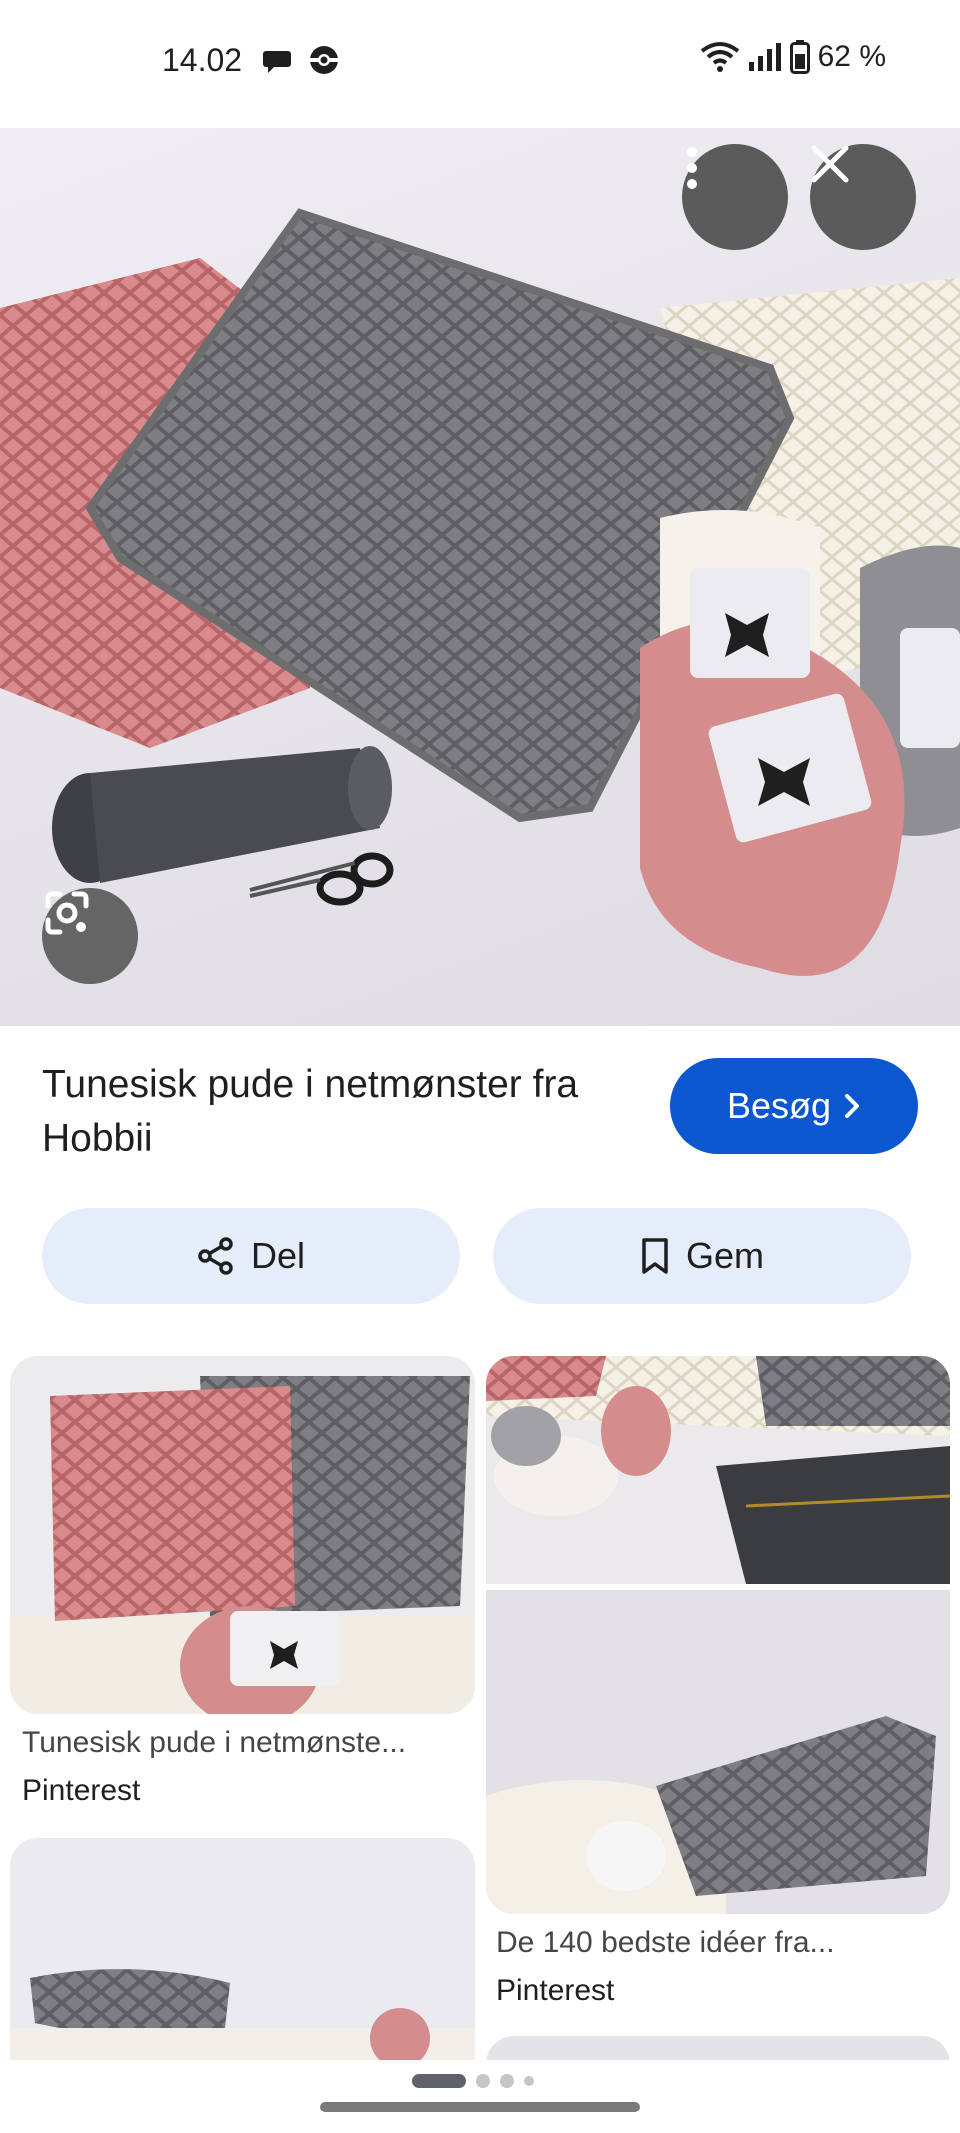  Describe the element at coordinates (724, 1255) in the screenshot. I see `save-label: Gem` at that location.